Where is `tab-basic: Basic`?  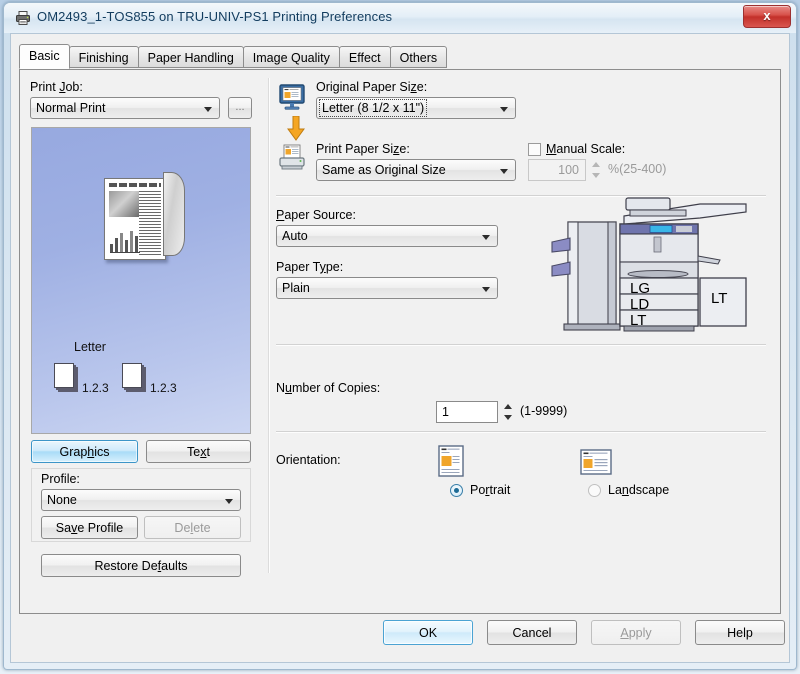
tab-basic: Basic is located at coordinates (44, 56).